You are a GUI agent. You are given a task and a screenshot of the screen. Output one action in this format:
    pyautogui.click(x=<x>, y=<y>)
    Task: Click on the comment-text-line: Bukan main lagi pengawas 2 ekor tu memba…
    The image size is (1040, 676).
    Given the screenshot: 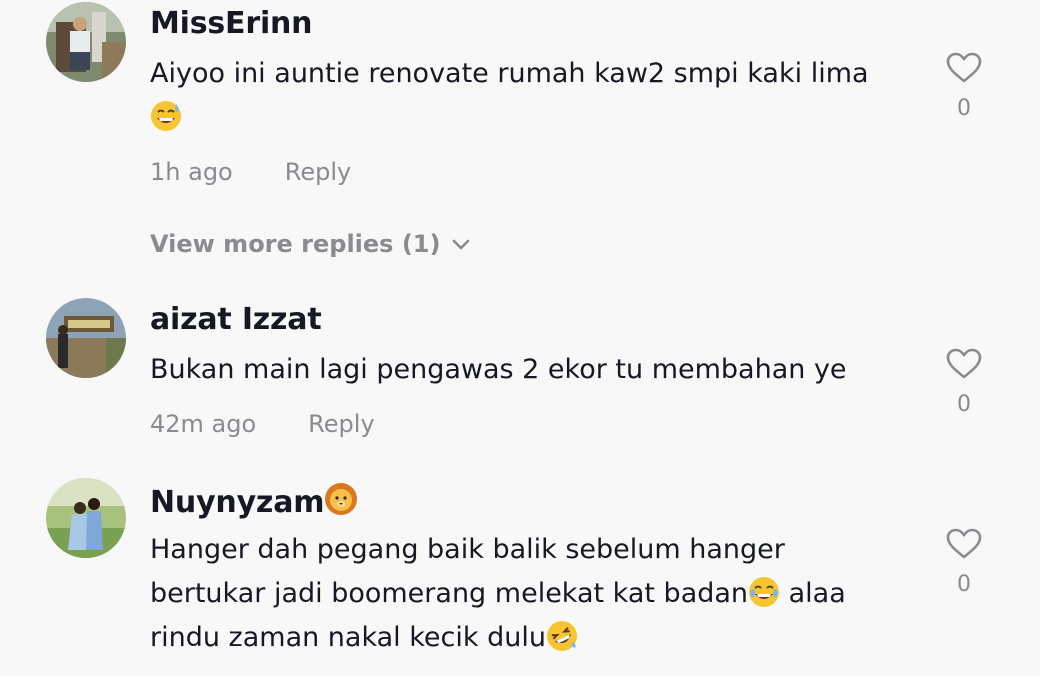 What is the action you would take?
    pyautogui.click(x=498, y=369)
    